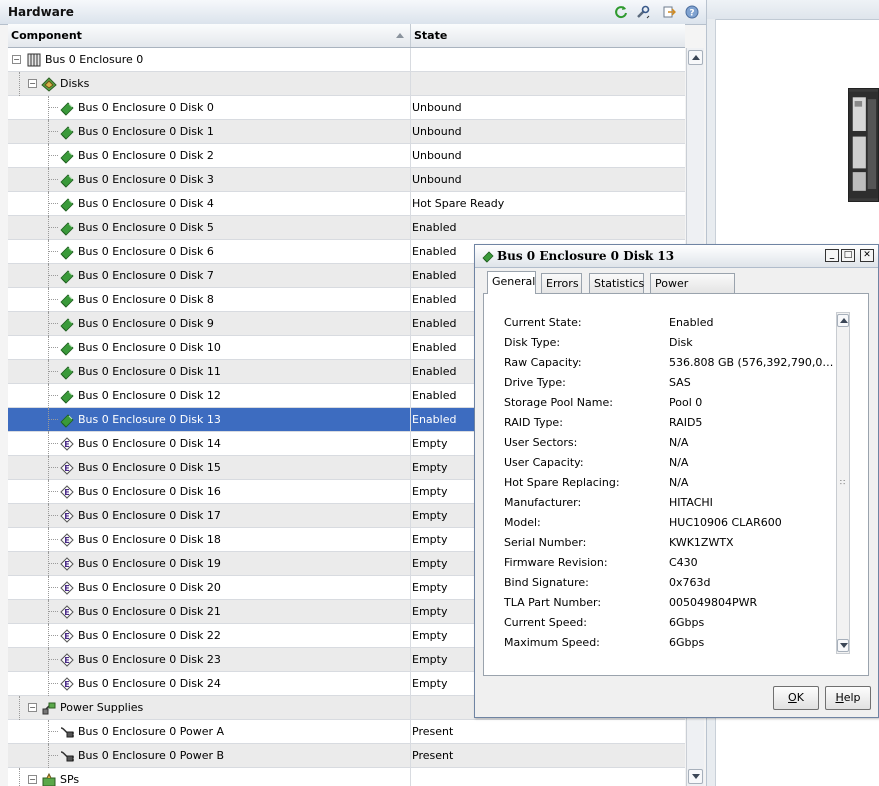 The width and height of the screenshot is (879, 786). Describe the element at coordinates (67, 756) in the screenshot. I see `power-plug-icon` at that location.